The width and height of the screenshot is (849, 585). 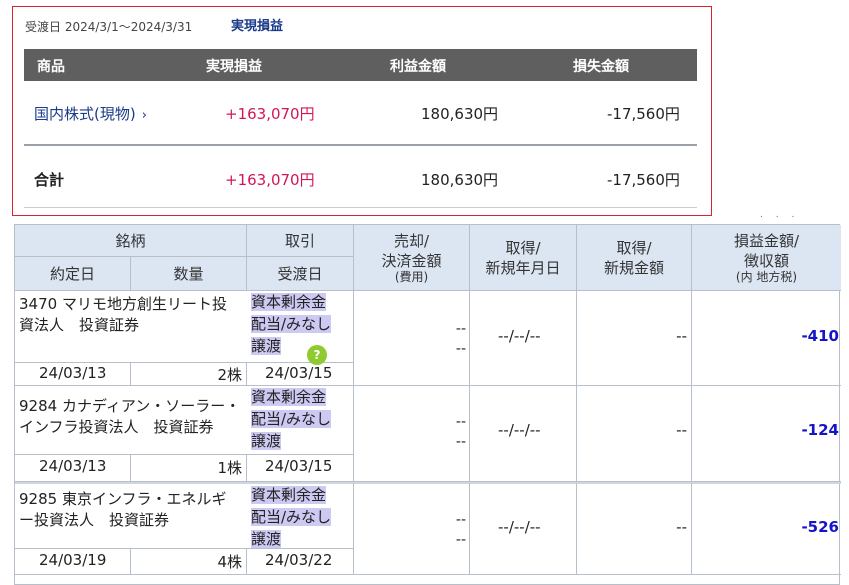 What do you see at coordinates (109, 27) in the screenshot?
I see `period-label: 受渡日 2024/3/1〜2024/3/31` at bounding box center [109, 27].